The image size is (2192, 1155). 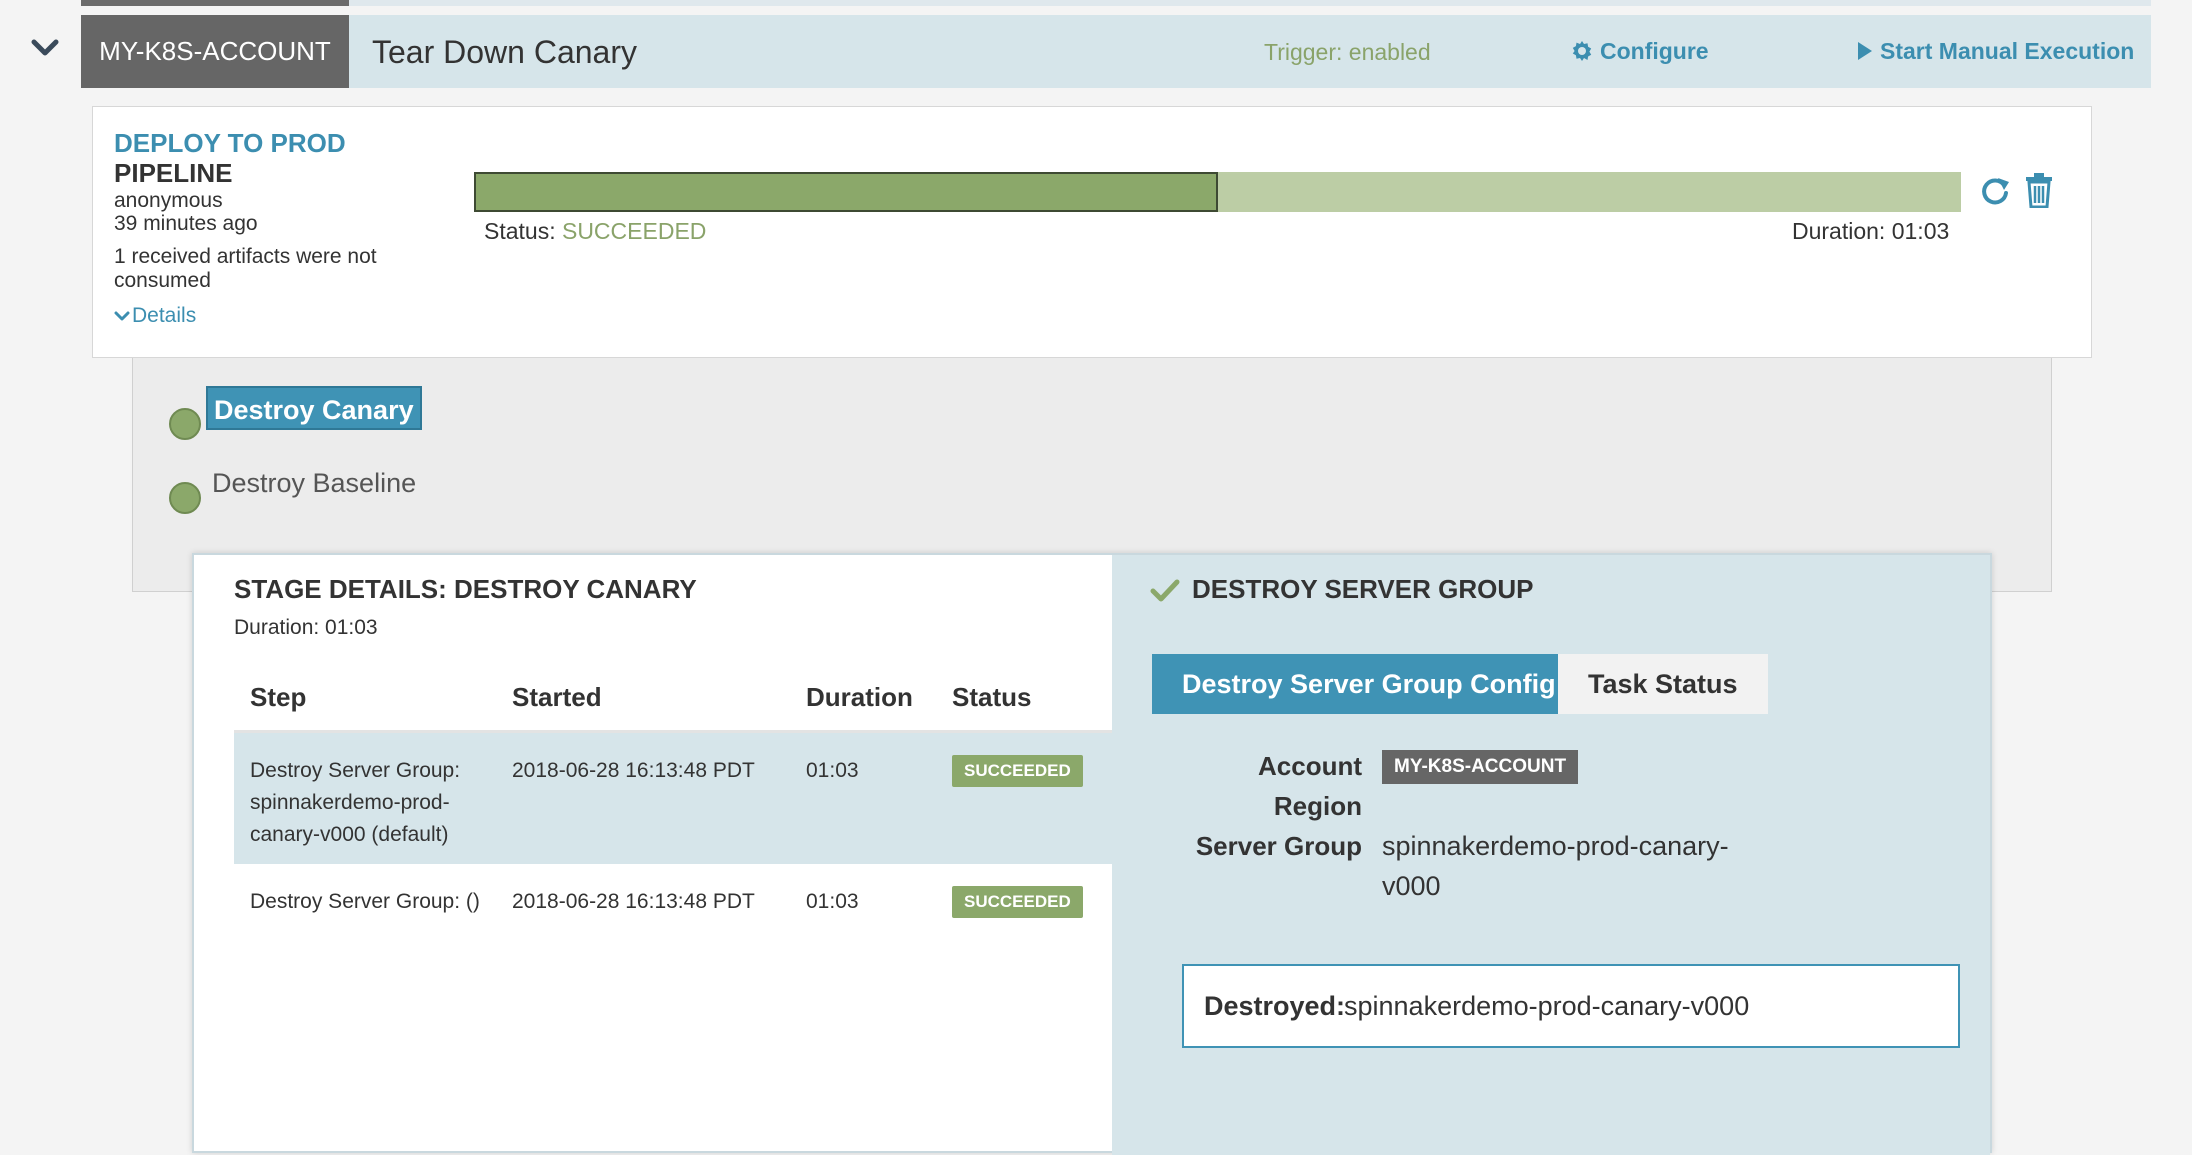 What do you see at coordinates (1347, 52) in the screenshot?
I see `trigger-status: Trigger: enabled` at bounding box center [1347, 52].